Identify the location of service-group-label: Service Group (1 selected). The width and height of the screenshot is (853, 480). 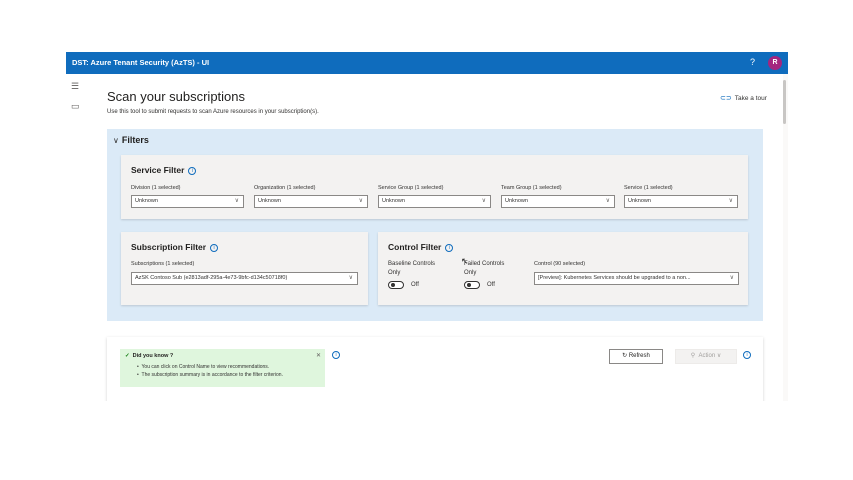
(411, 188).